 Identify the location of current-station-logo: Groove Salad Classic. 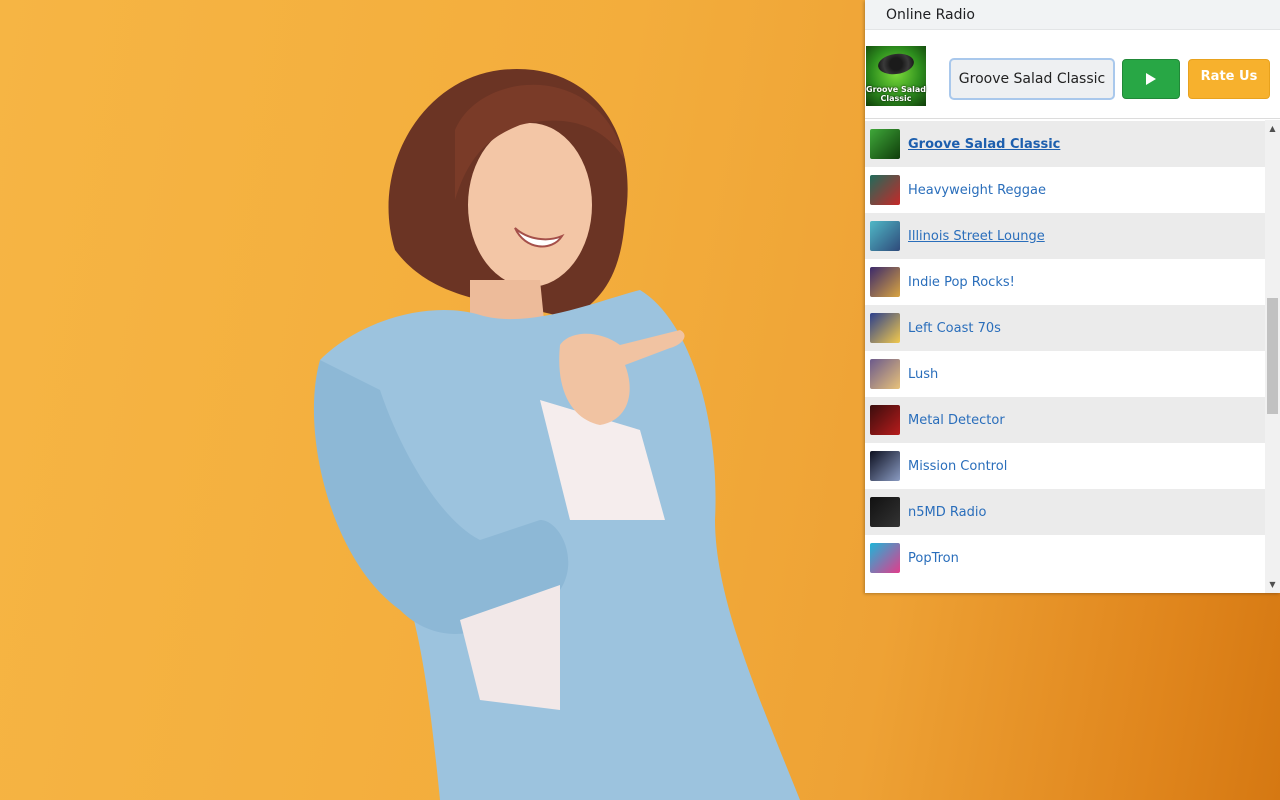
(896, 76).